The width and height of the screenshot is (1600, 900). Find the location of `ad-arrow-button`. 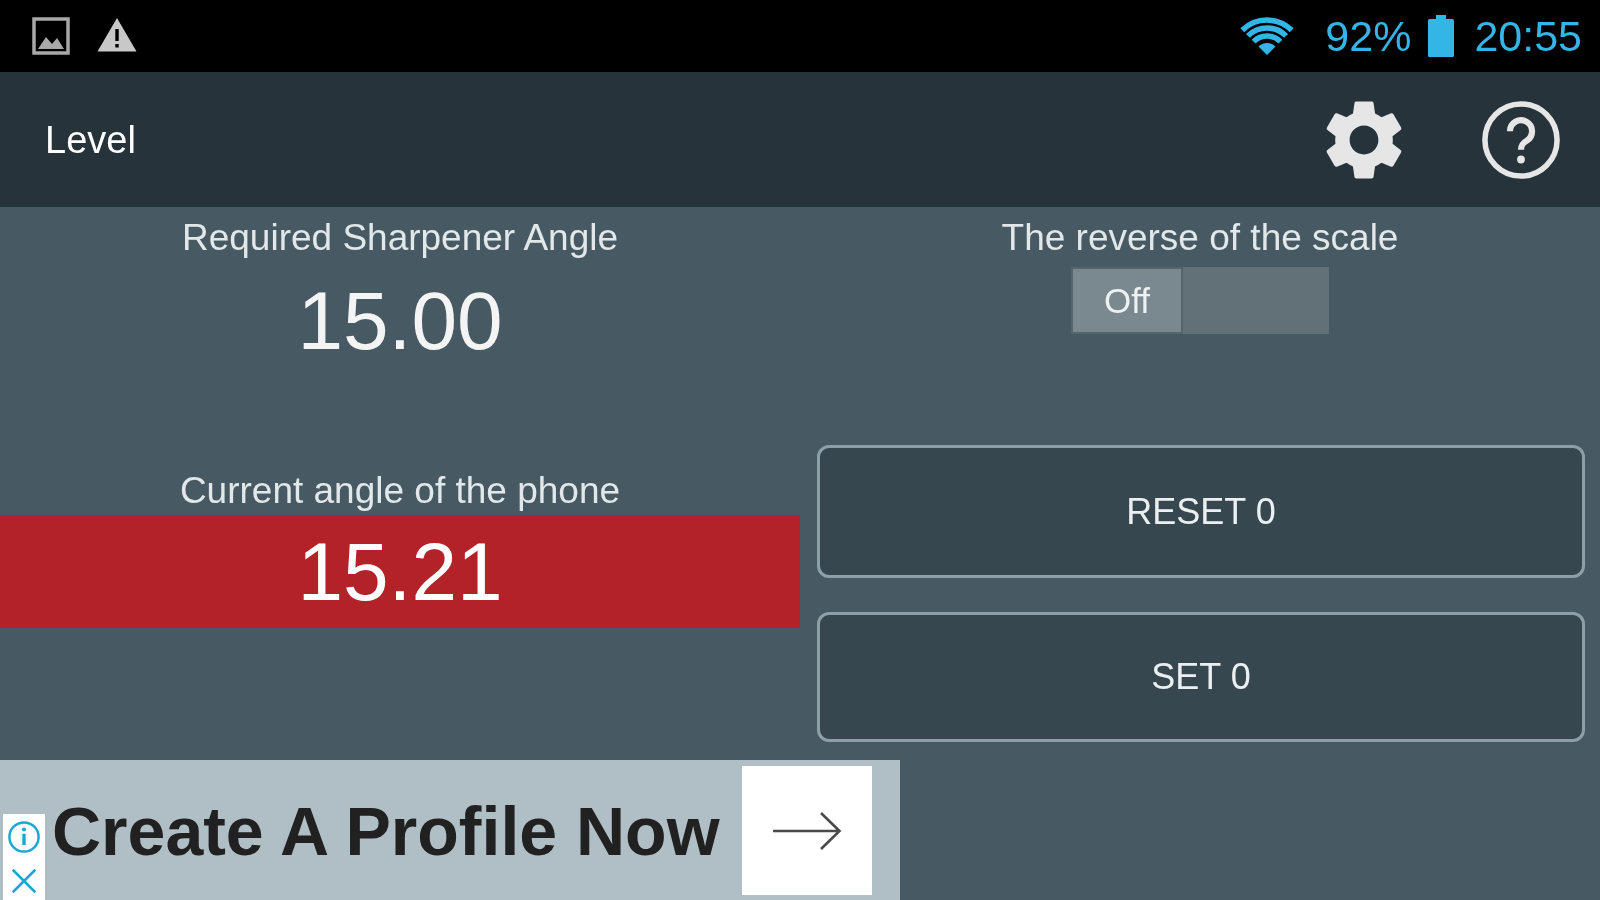

ad-arrow-button is located at coordinates (807, 830).